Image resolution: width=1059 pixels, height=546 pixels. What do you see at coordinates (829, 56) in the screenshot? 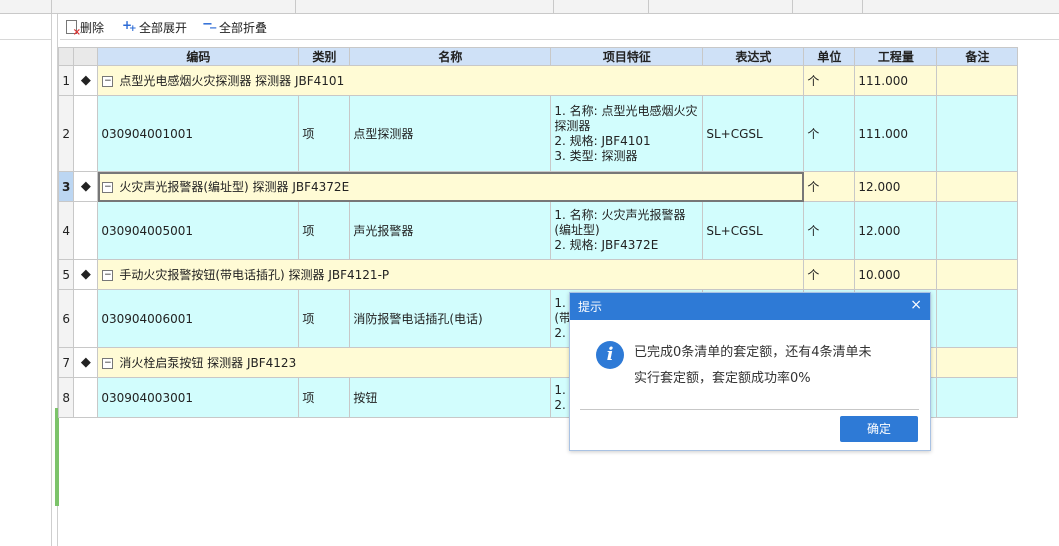
I see `col-header-unit: 单位` at bounding box center [829, 56].